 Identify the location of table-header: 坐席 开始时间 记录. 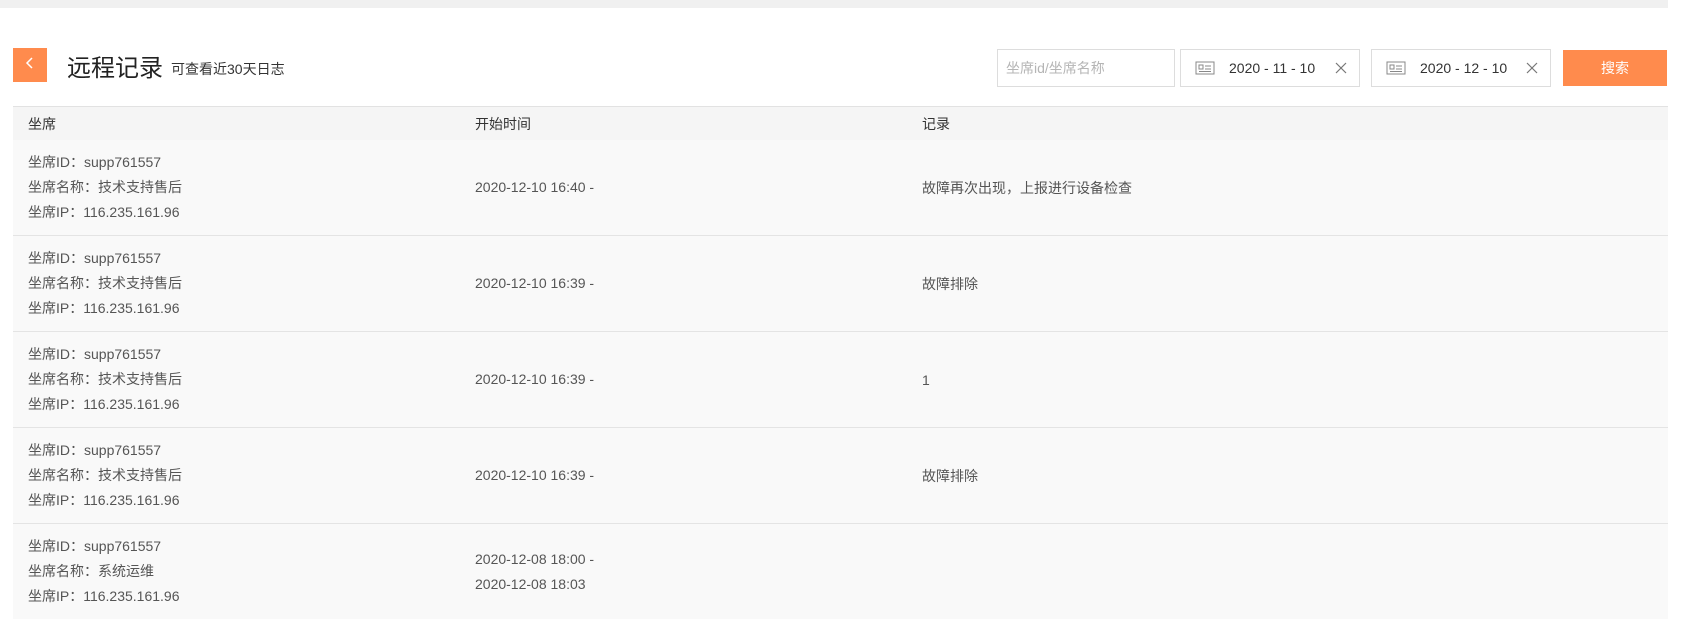
(840, 123).